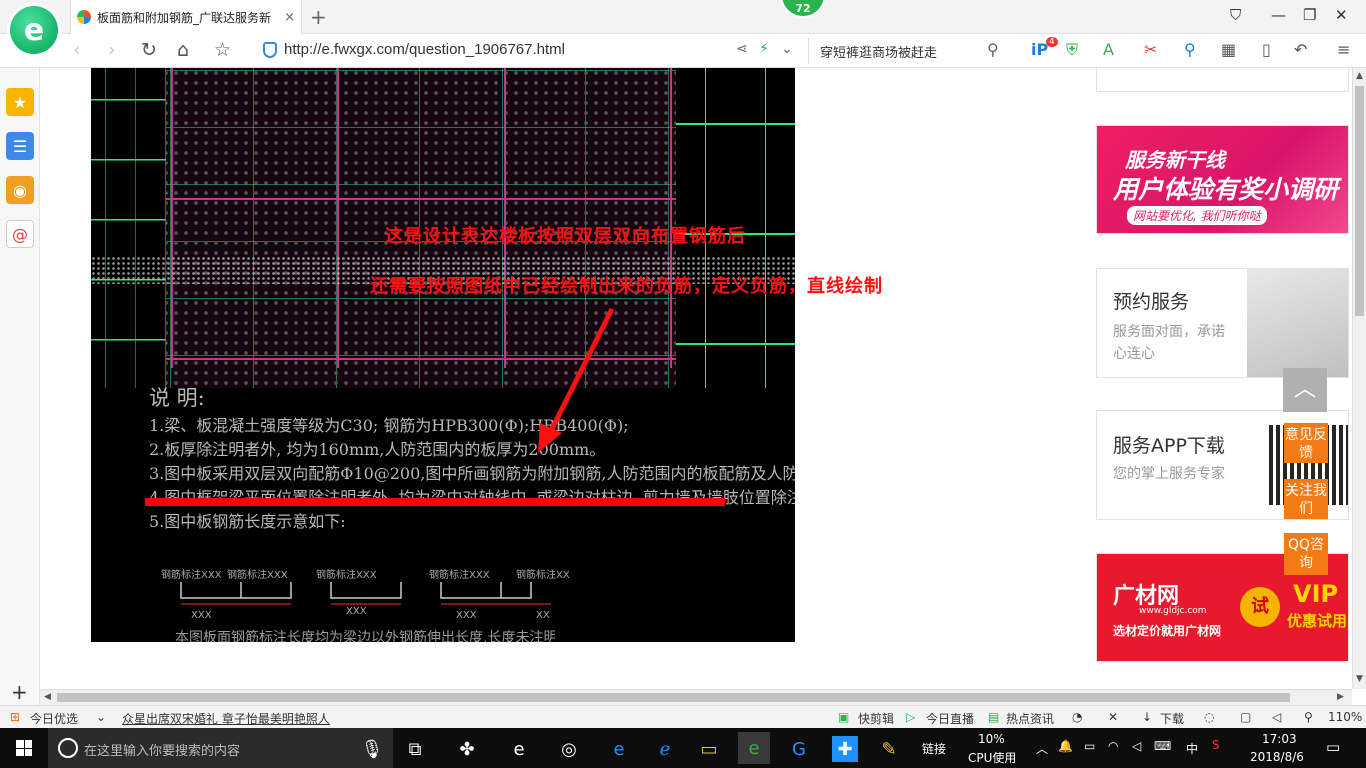 This screenshot has height=768, width=1366. I want to click on new-tab-button: +, so click(318, 17).